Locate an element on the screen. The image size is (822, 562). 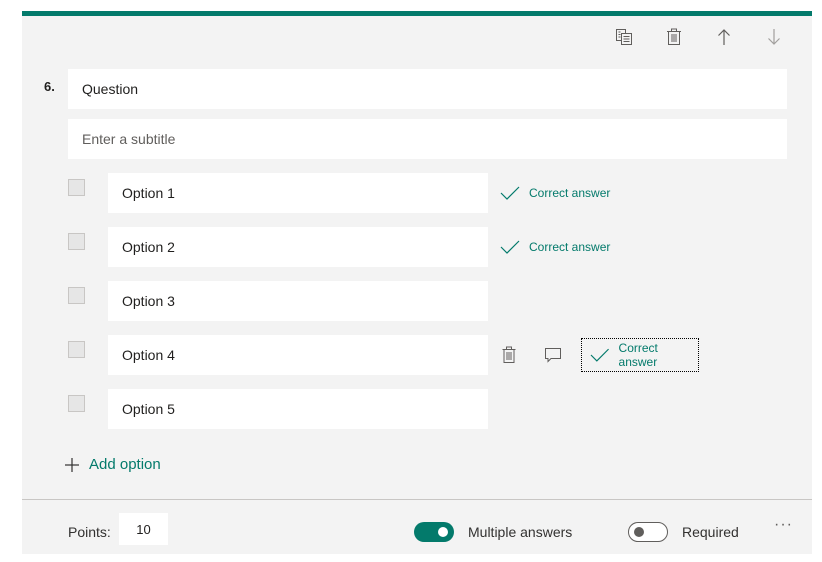
delete-option-button is located at coordinates (509, 355).